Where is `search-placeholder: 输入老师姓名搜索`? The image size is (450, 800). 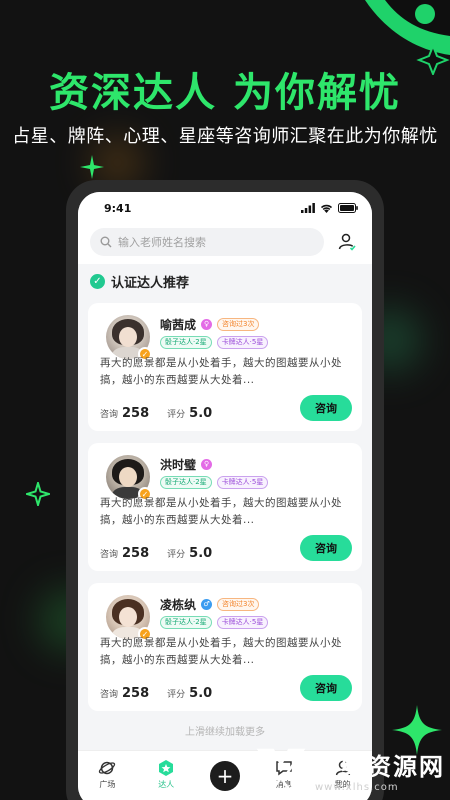 search-placeholder: 输入老师姓名搜索 is located at coordinates (162, 242).